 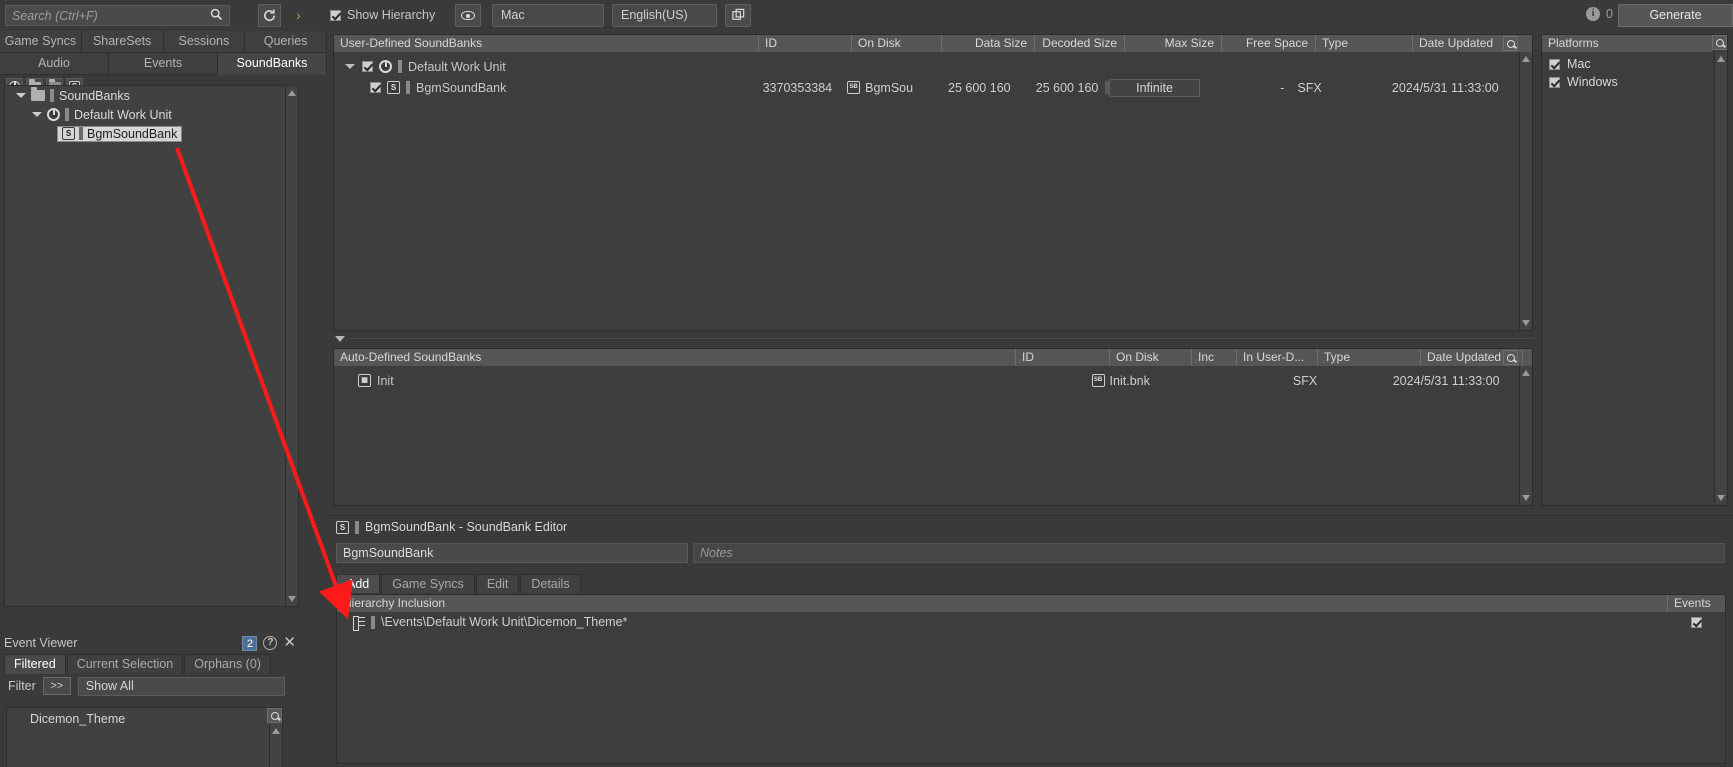 What do you see at coordinates (54, 64) in the screenshot?
I see `tab-audio: Audio` at bounding box center [54, 64].